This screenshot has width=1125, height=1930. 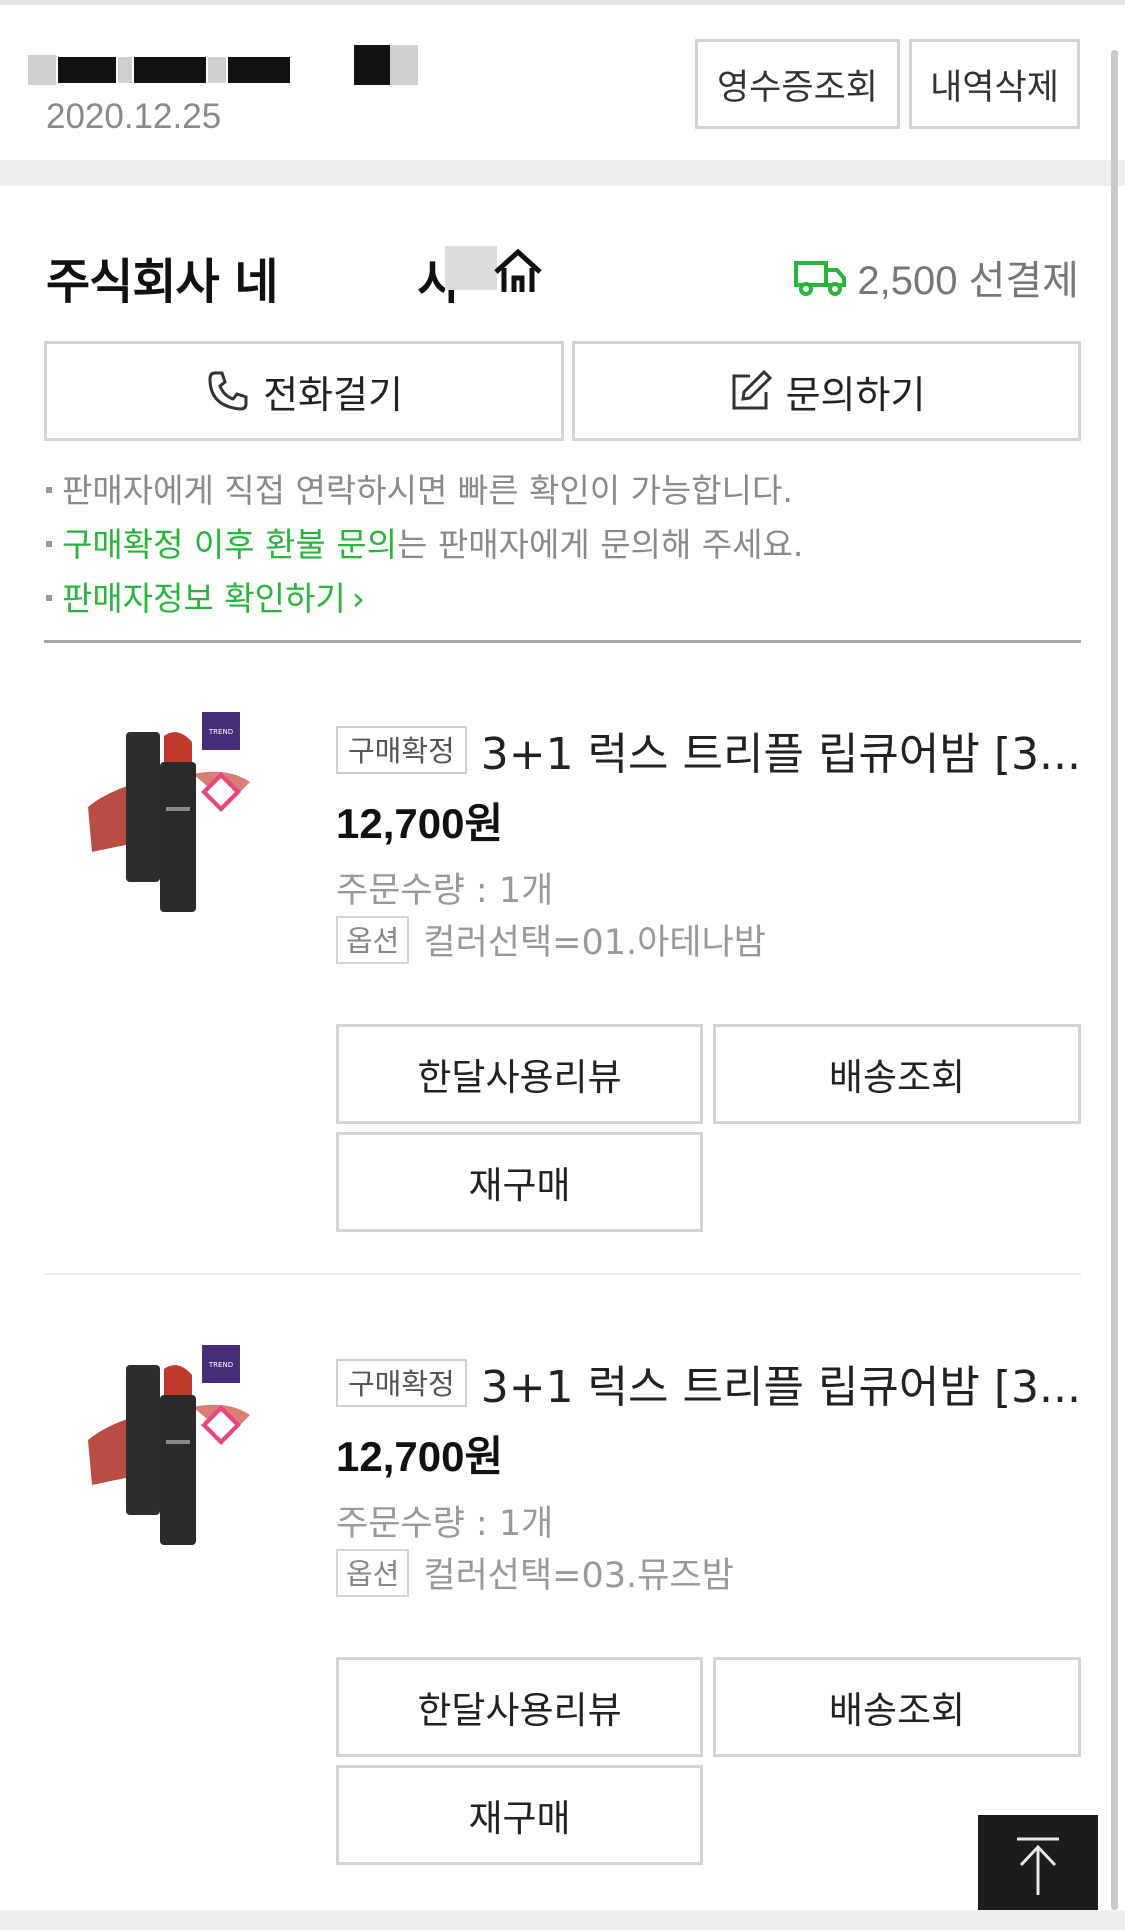 What do you see at coordinates (566, 599) in the screenshot?
I see `seller-info-link: 판매자정보 확인하기 ›` at bounding box center [566, 599].